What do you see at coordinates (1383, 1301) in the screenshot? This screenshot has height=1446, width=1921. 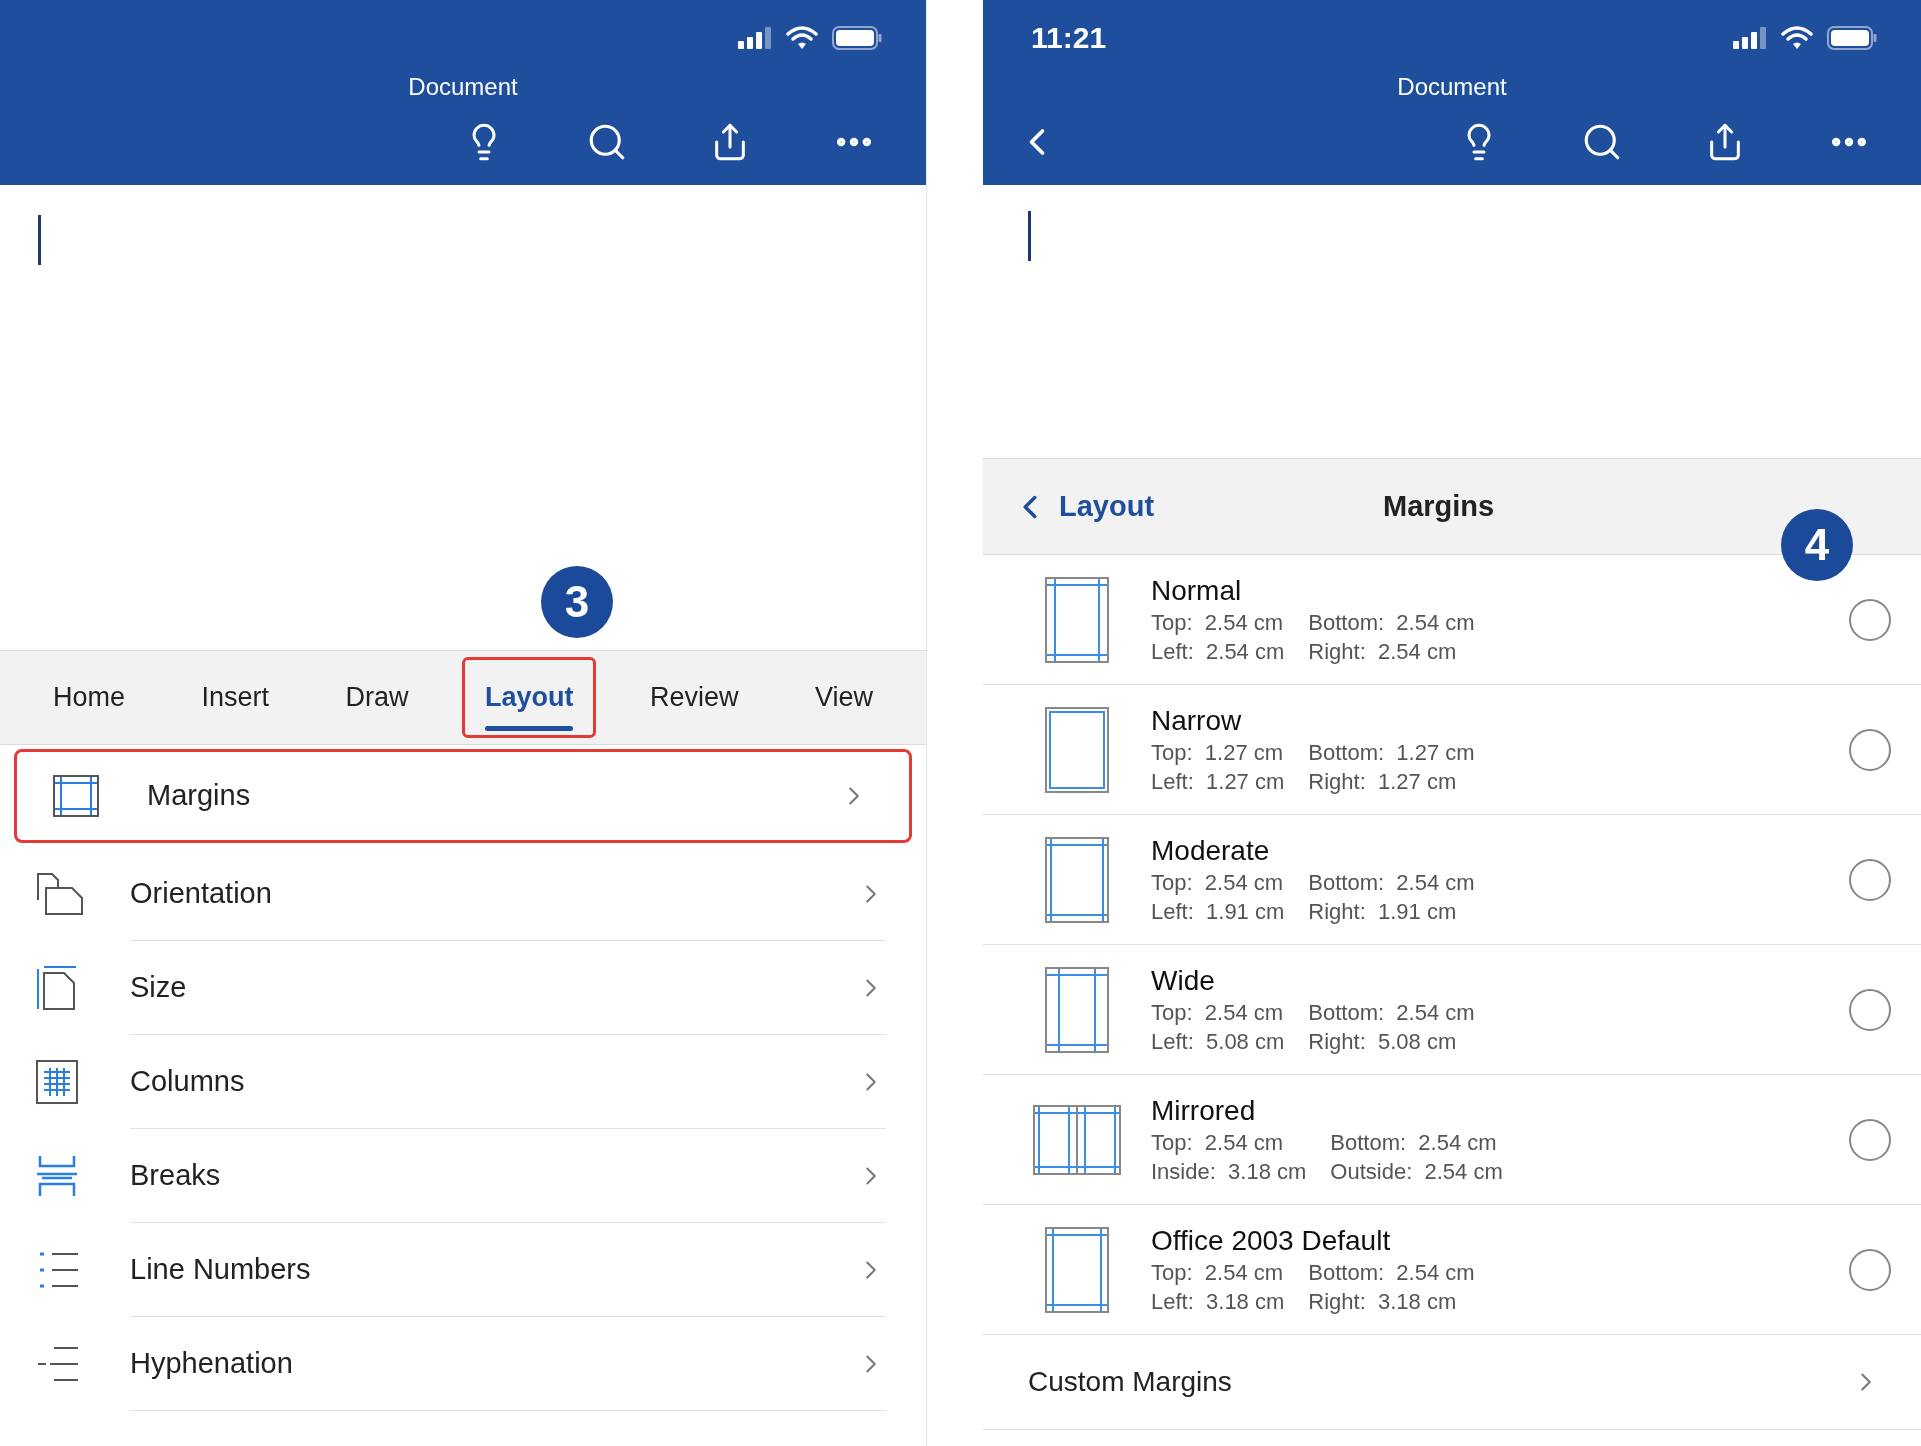 I see `margin-value: Right: 3.18 cm` at bounding box center [1383, 1301].